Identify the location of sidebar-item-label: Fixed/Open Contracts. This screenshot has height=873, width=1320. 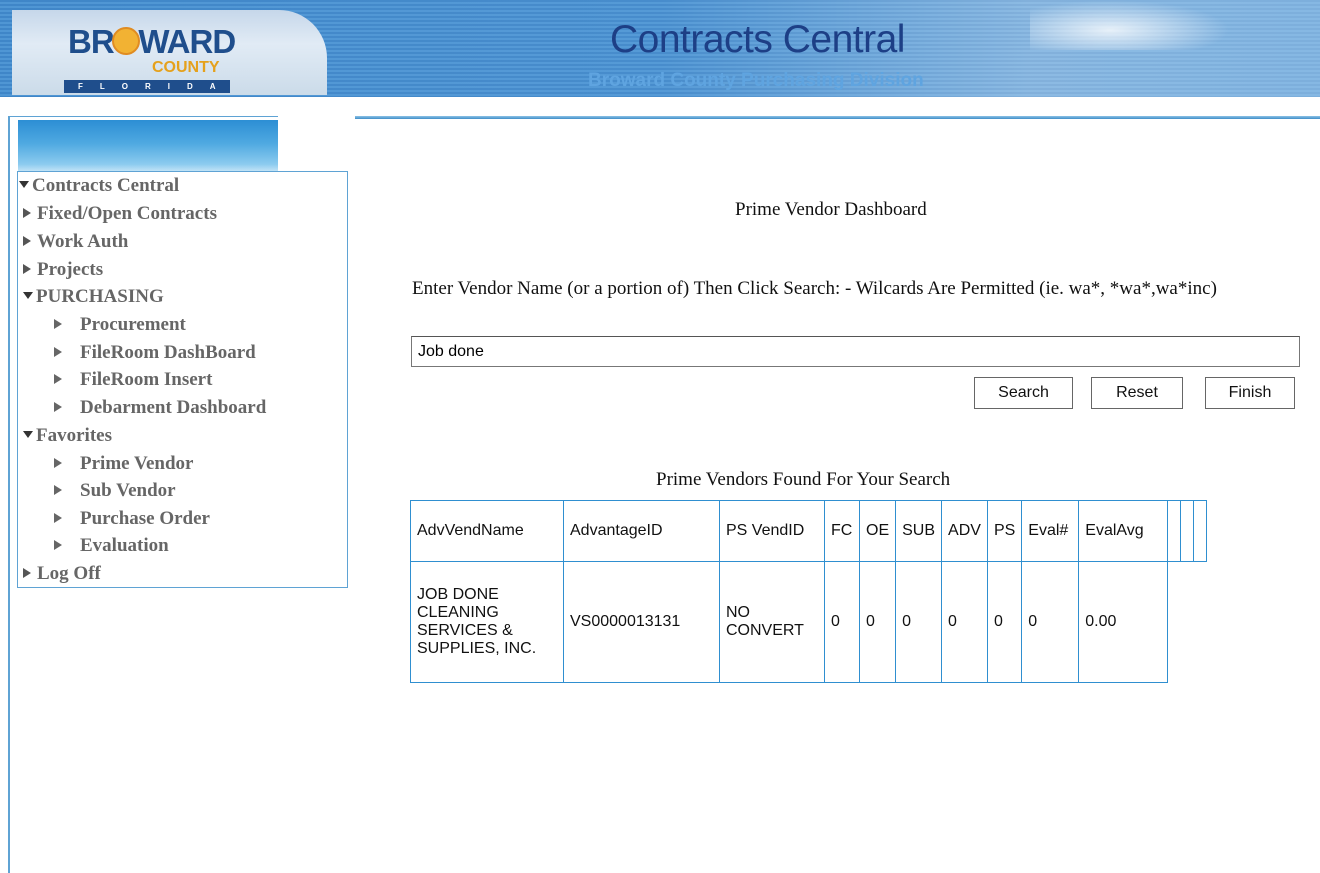
(127, 213).